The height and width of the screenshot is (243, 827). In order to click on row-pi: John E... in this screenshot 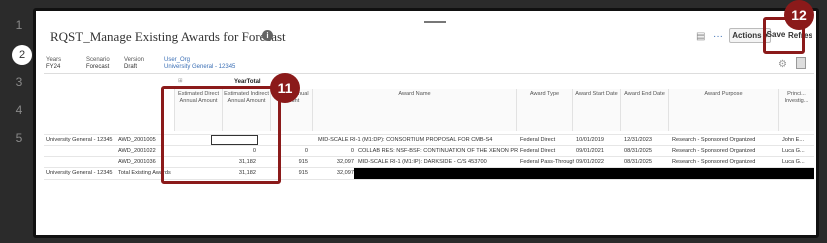, I will do `click(793, 140)`.